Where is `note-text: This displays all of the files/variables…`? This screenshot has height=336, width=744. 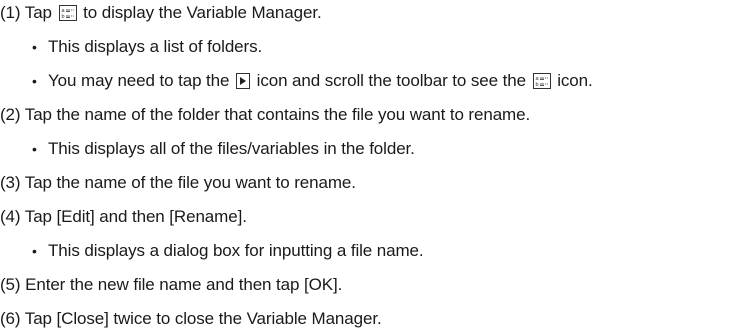 note-text: This displays all of the files/variables… is located at coordinates (231, 148).